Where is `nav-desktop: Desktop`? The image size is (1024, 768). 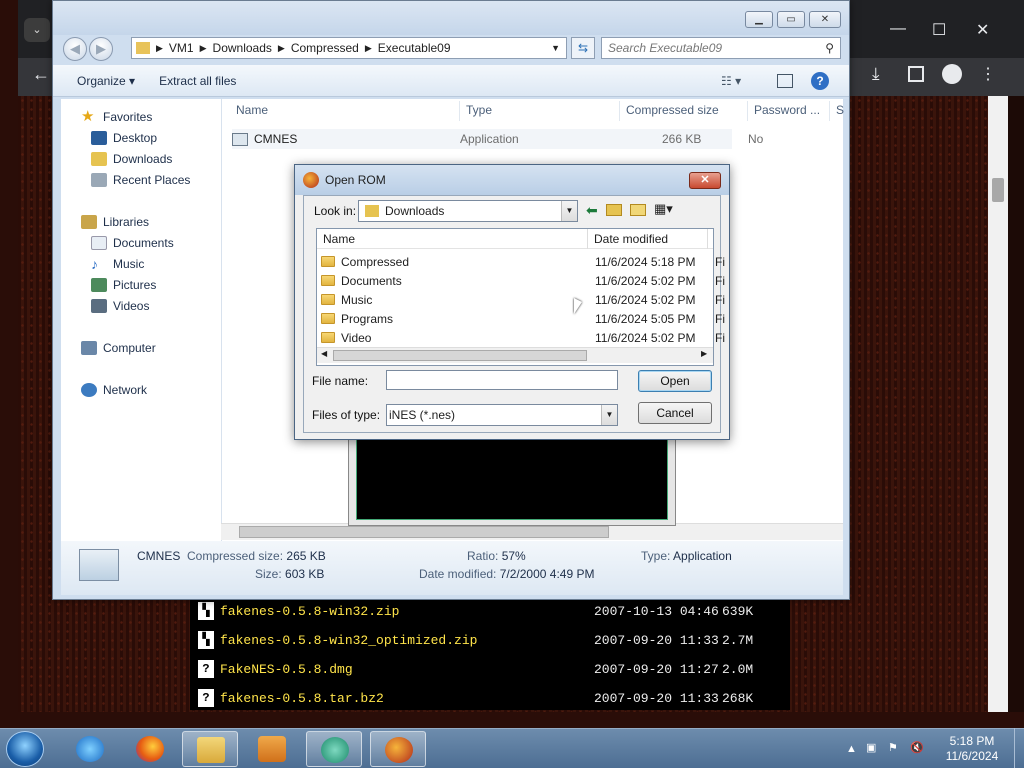
nav-desktop: Desktop is located at coordinates (124, 138).